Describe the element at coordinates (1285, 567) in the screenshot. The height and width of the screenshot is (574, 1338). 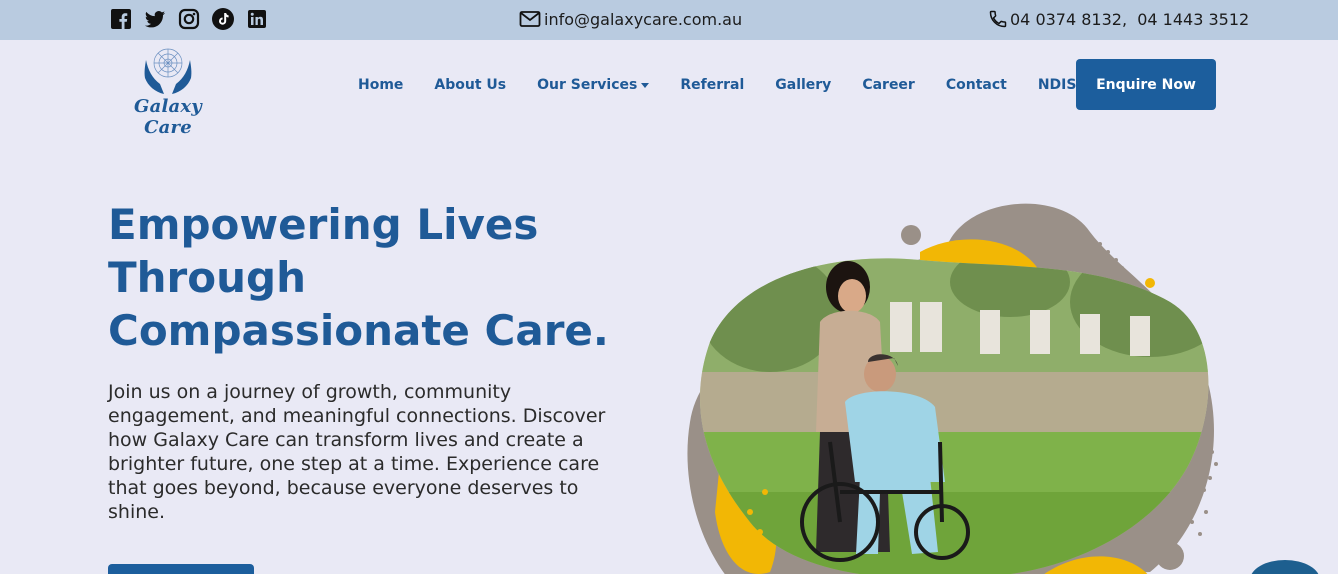
I see `chat-widget-button` at that location.